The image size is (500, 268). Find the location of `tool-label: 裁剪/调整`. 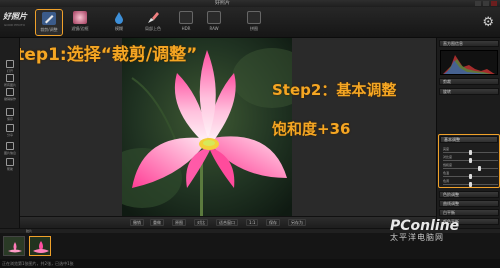

tool-label: 裁剪/调整 is located at coordinates (49, 29).